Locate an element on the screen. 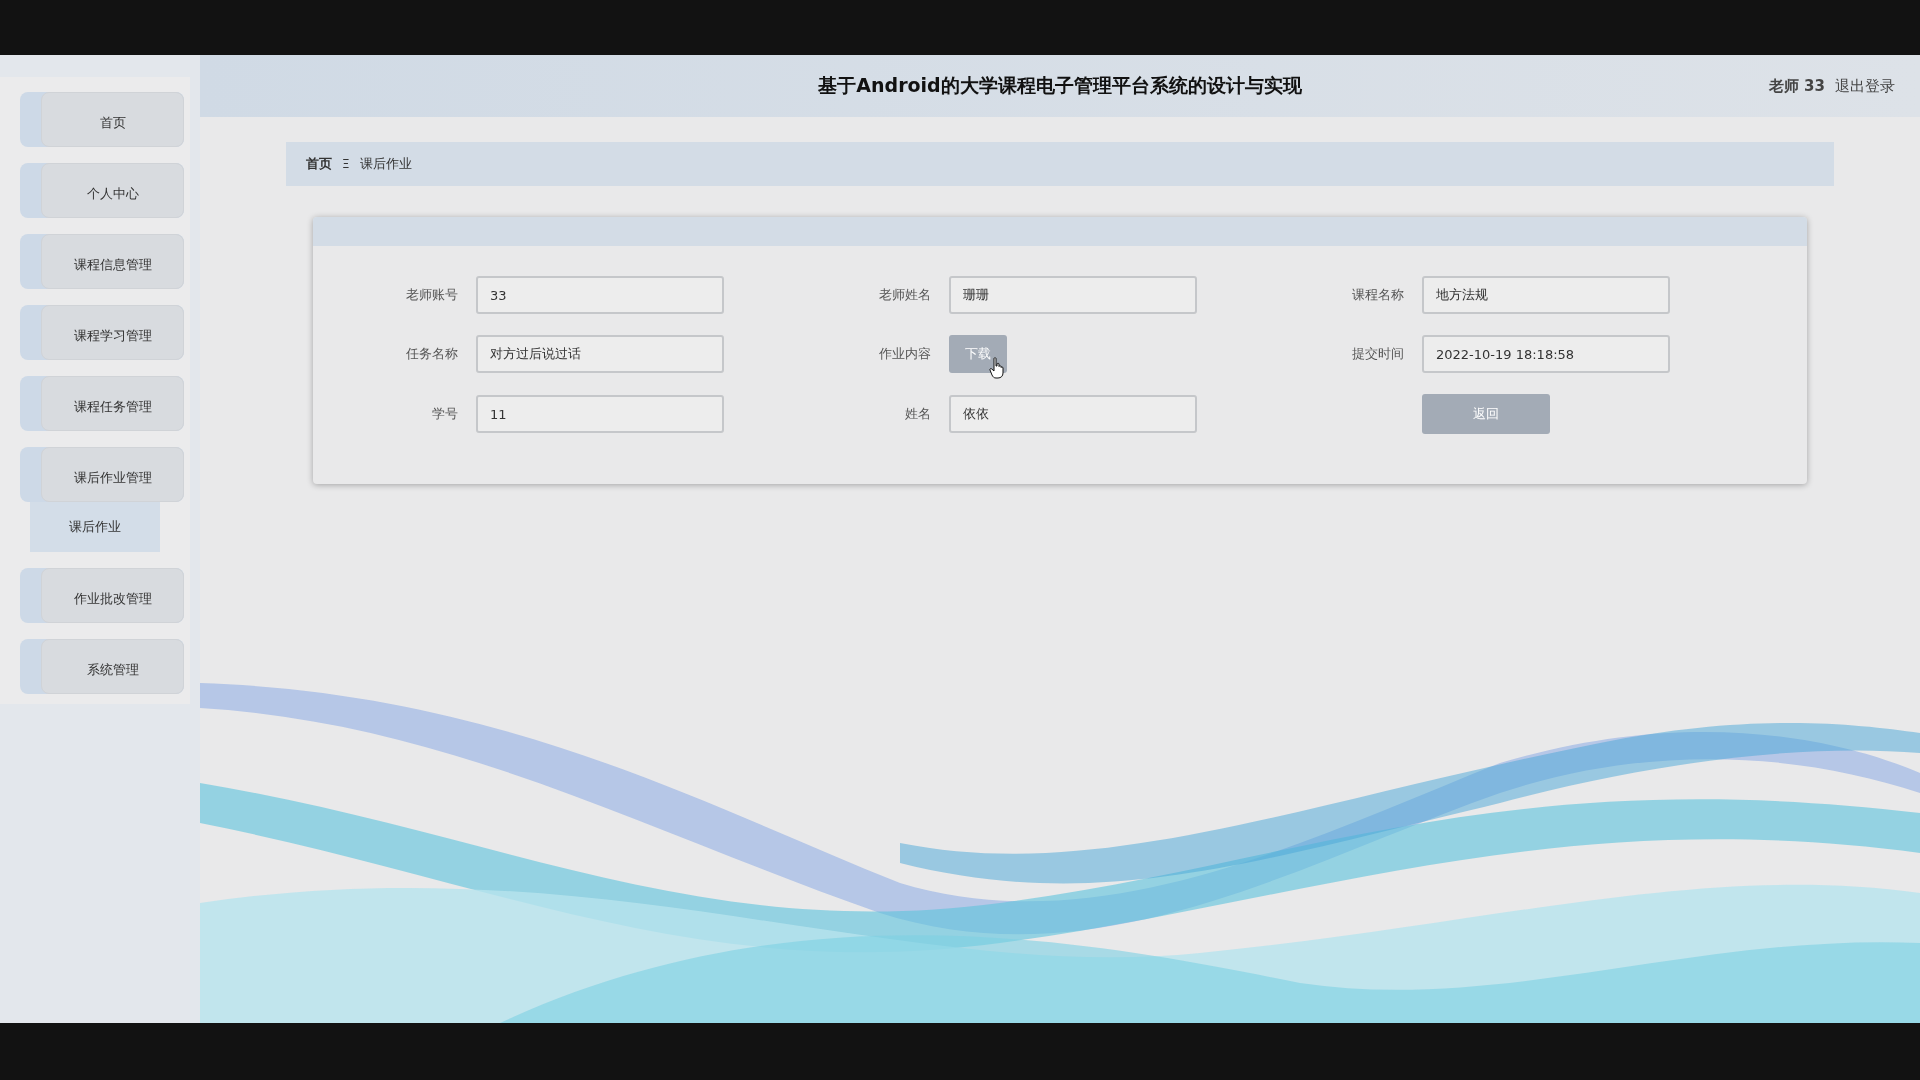  hand-cursor-icon is located at coordinates (997, 368).